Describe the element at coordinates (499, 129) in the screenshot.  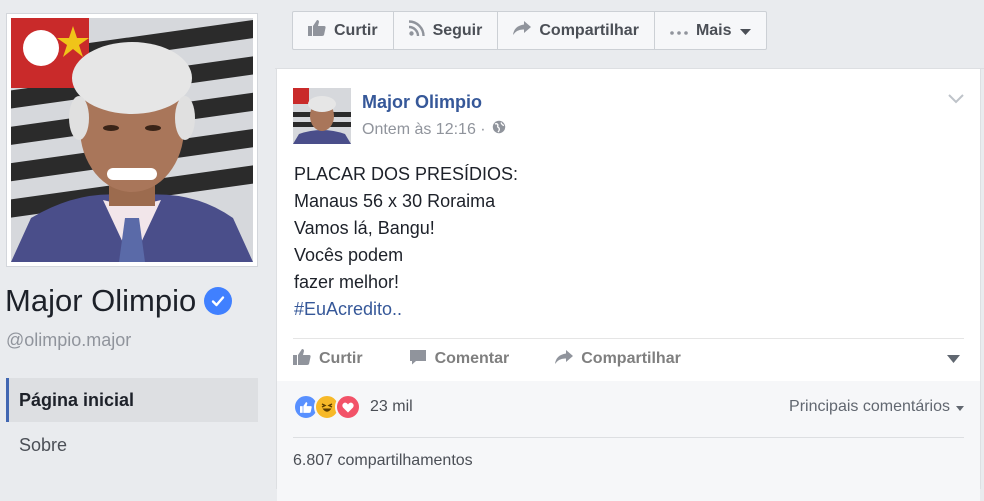
I see `globe-icon` at that location.